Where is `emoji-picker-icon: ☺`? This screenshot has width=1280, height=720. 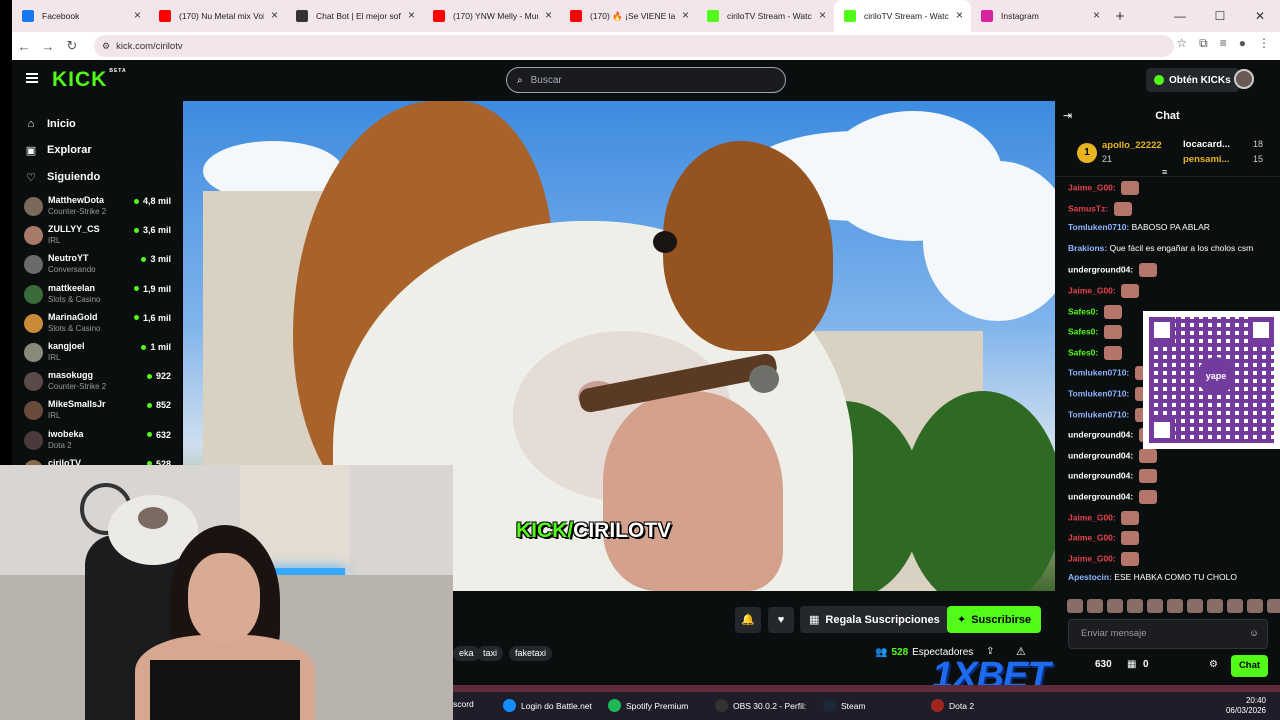 emoji-picker-icon: ☺ is located at coordinates (1254, 634).